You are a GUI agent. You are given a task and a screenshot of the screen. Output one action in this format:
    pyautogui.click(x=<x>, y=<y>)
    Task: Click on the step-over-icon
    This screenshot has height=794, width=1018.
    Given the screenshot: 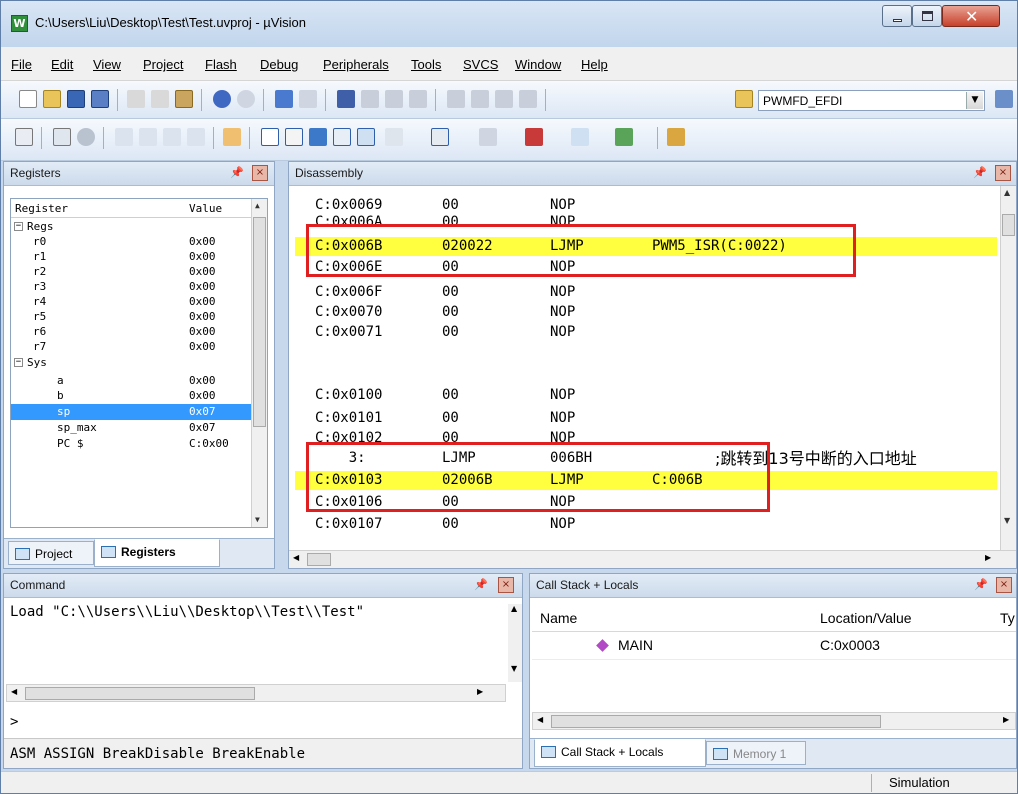 What is the action you would take?
    pyautogui.click(x=148, y=137)
    